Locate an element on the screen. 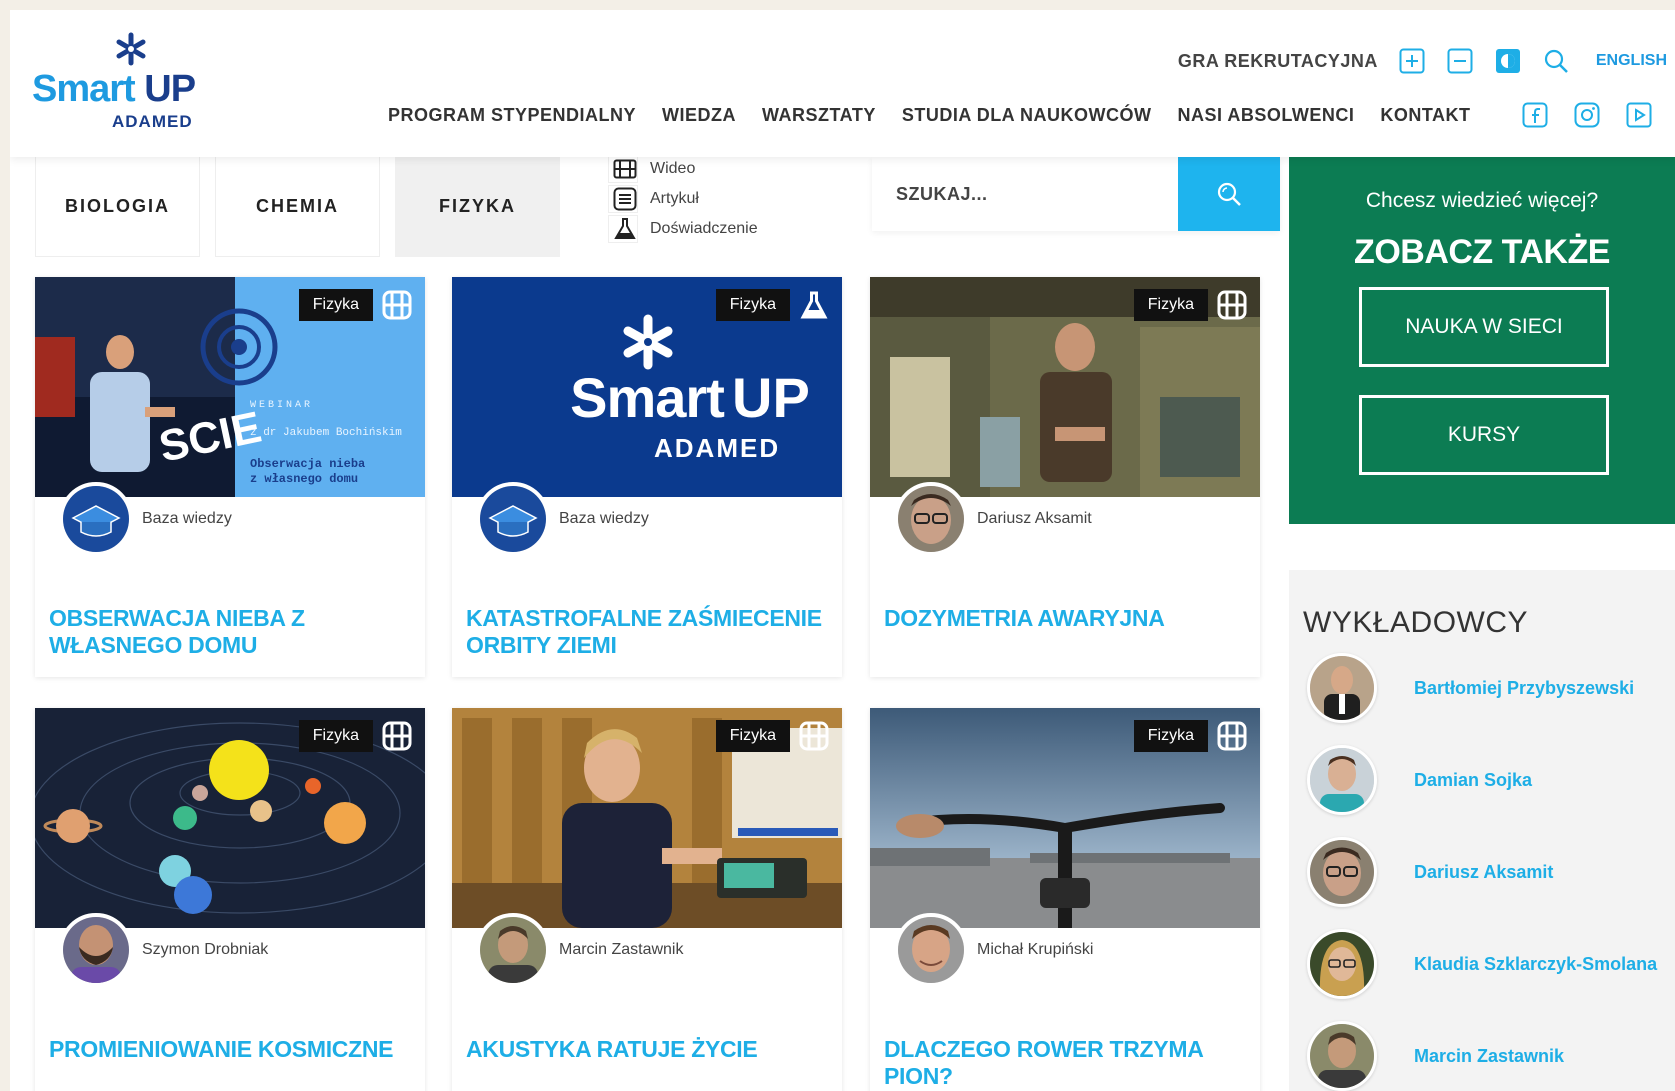 The height and width of the screenshot is (1091, 1675). logo-star-icon is located at coordinates (131, 49).